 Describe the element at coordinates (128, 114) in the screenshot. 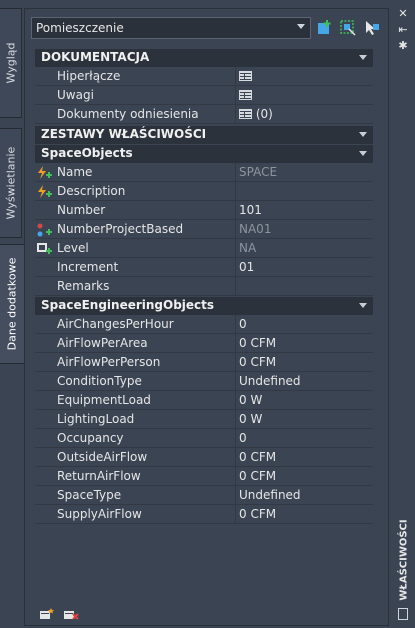

I see `property-key: Dokumenty odniesienia` at that location.